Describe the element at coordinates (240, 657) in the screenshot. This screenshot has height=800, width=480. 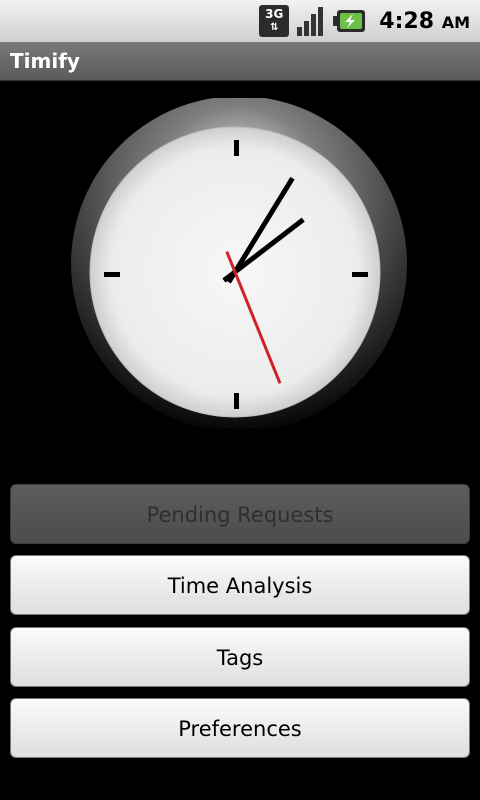
I see `tags-button: Tags` at that location.